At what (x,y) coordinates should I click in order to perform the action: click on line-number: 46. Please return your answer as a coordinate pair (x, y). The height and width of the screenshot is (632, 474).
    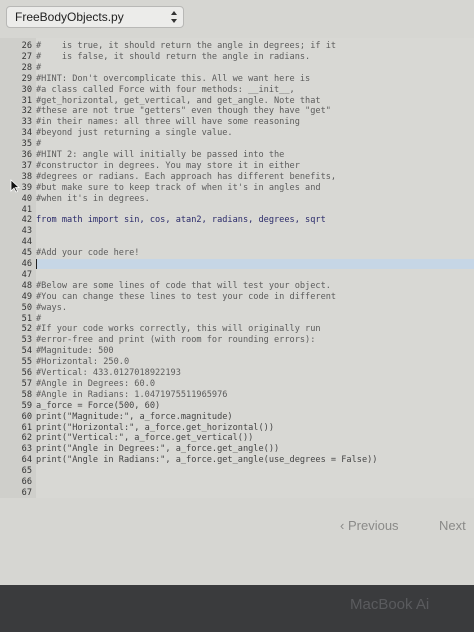
    Looking at the image, I should click on (26, 264).